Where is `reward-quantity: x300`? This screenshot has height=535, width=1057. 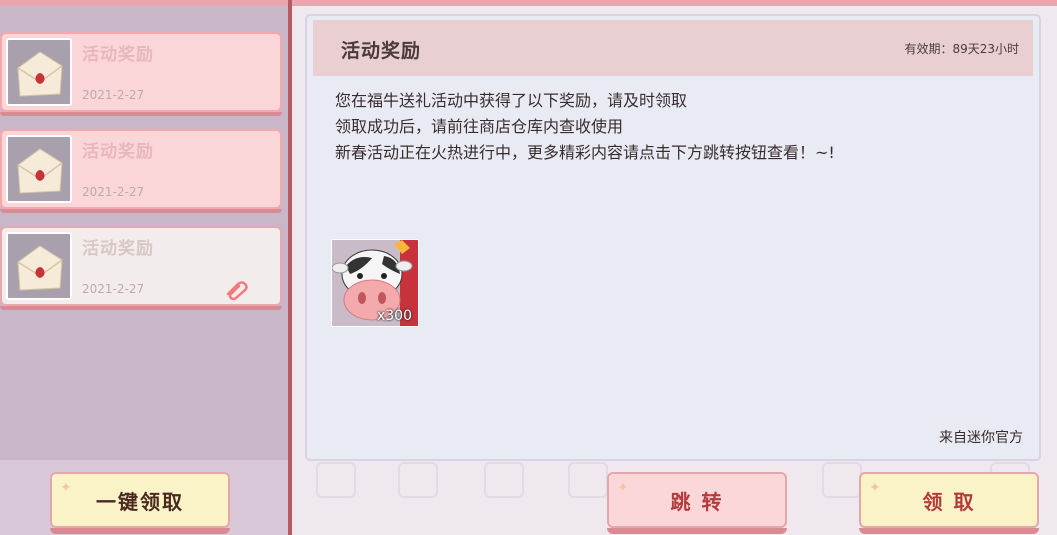 reward-quantity: x300 is located at coordinates (394, 316).